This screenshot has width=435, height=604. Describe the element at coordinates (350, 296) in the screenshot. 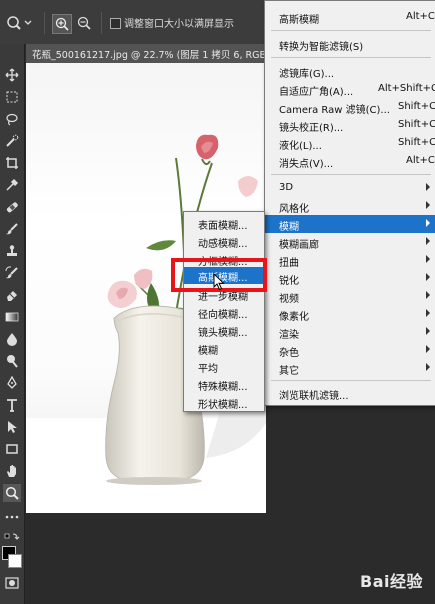

I see `menu-item-video: 视频` at that location.